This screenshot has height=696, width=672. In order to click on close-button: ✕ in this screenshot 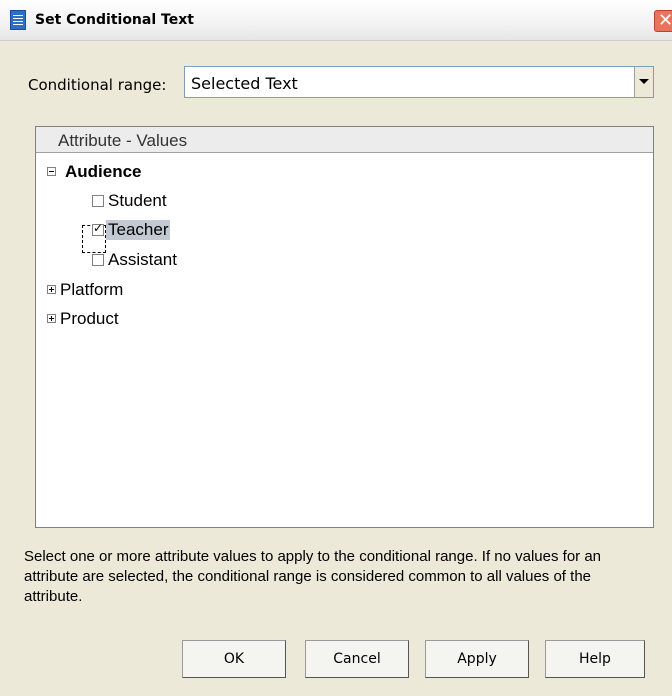, I will do `click(663, 21)`.